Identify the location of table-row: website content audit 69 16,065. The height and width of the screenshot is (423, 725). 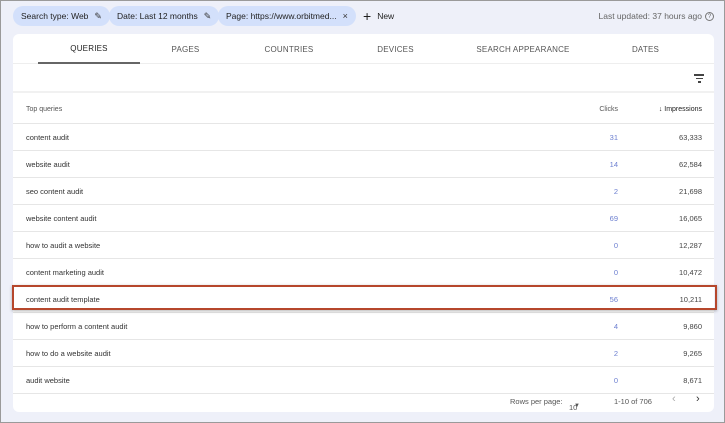
(363, 218).